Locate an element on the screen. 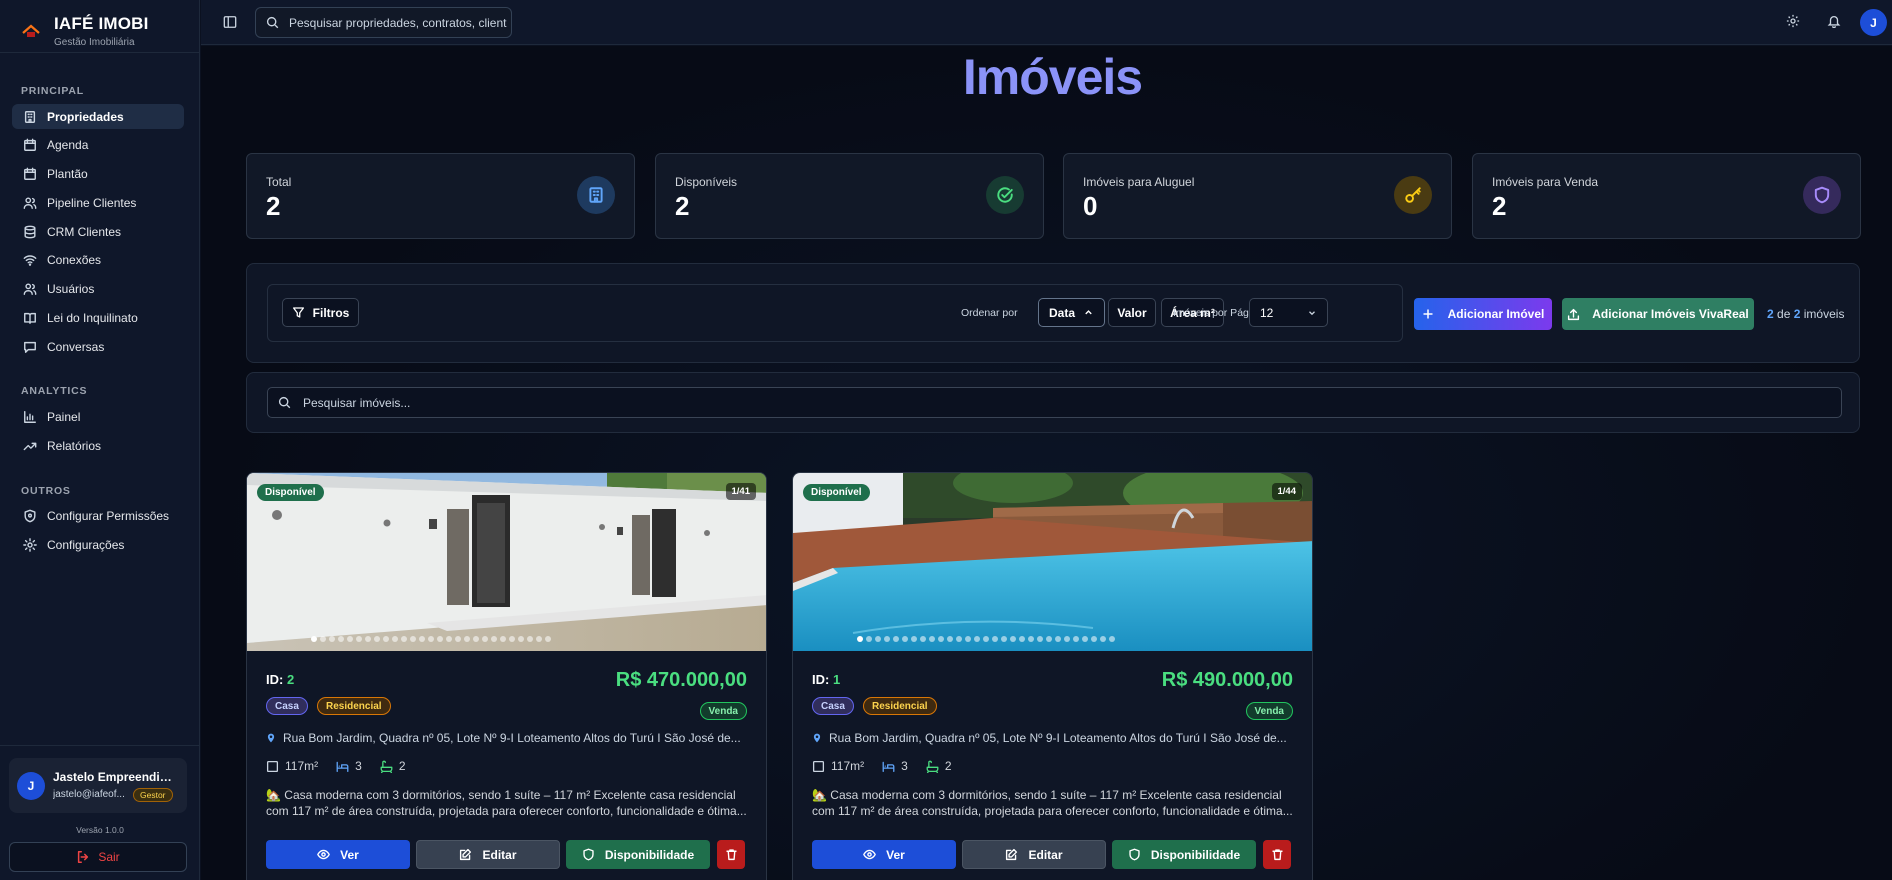 This screenshot has height=880, width=1892. sidebar-item-usuarios: Usuários is located at coordinates (98, 288).